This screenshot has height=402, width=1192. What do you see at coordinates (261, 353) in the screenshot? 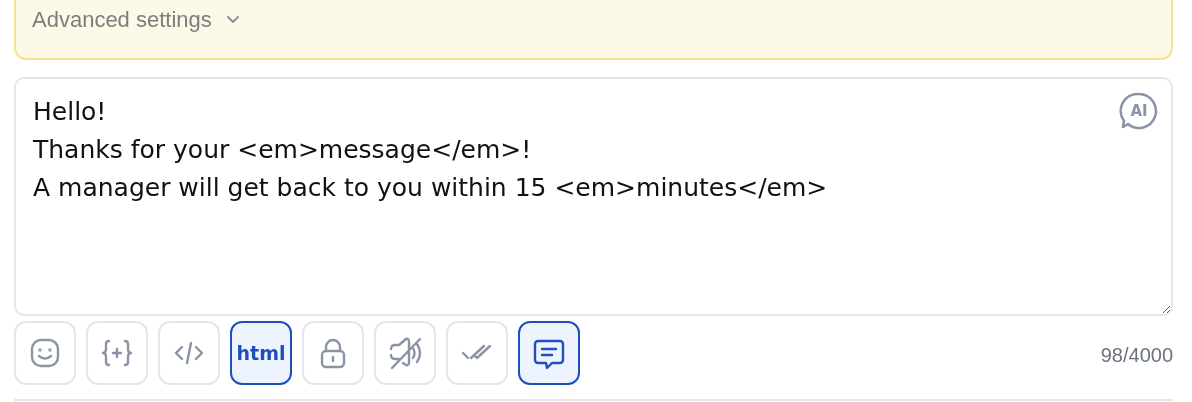
I see `html-button: html` at bounding box center [261, 353].